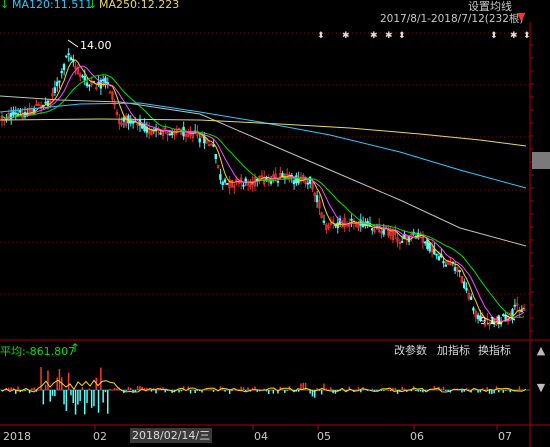  Describe the element at coordinates (505, 436) in the screenshot. I see `x-tick-07: 07` at that location.